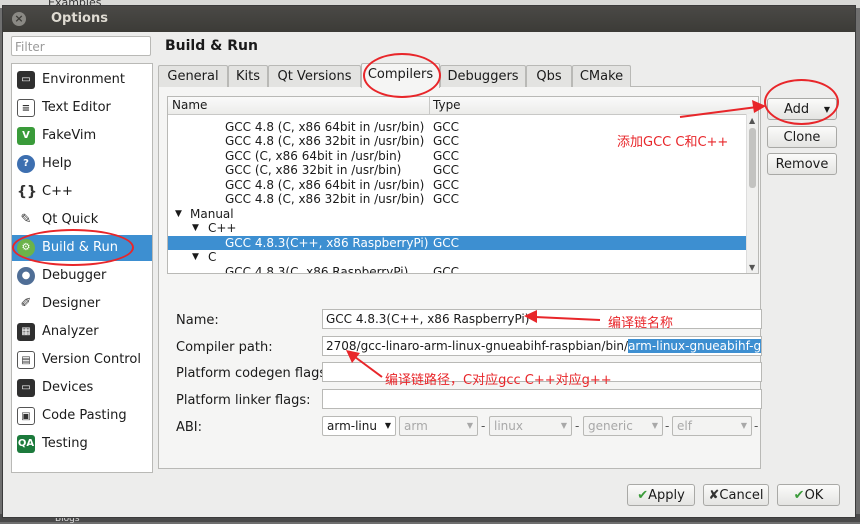 This screenshot has width=860, height=524. I want to click on row-name: C, so click(212, 257).